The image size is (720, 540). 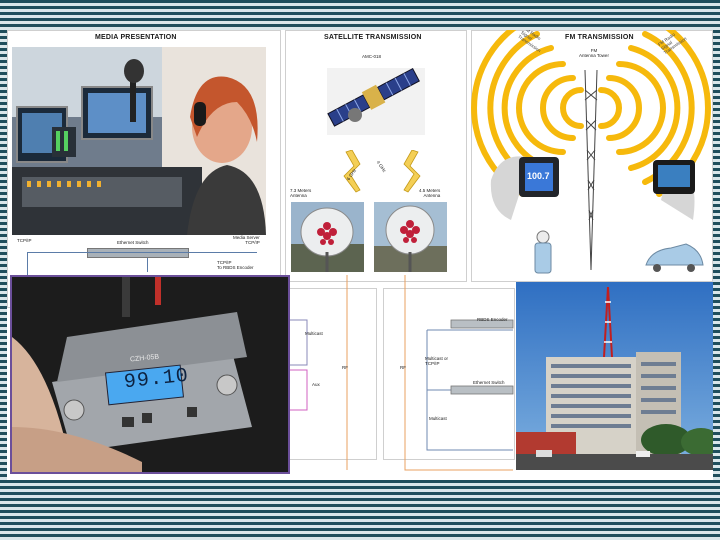 I want to click on rbds-encoder-label: RBDS Encoder, so click(x=492, y=319).